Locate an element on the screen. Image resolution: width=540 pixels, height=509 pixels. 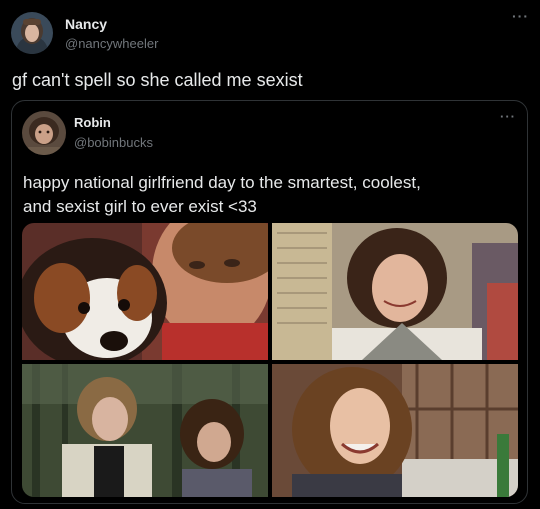
photo-dog-selfie is located at coordinates (145, 291).